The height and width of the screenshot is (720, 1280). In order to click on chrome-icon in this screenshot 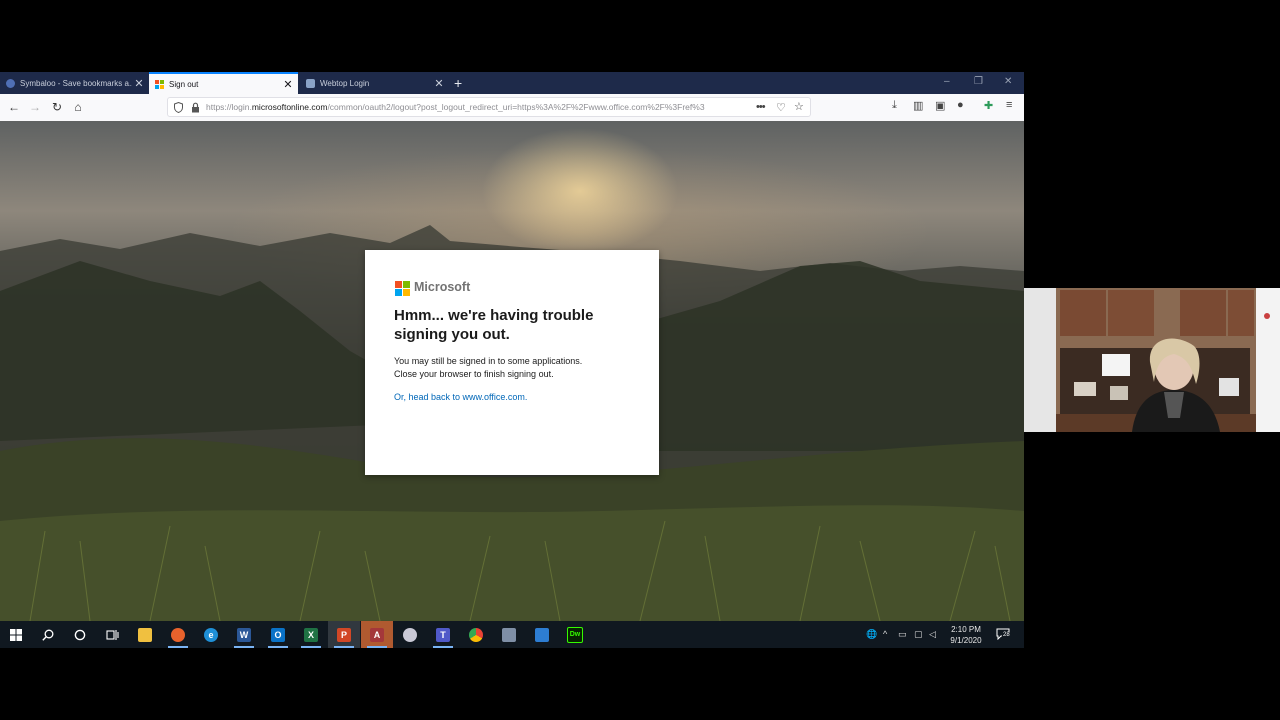, I will do `click(476, 634)`.